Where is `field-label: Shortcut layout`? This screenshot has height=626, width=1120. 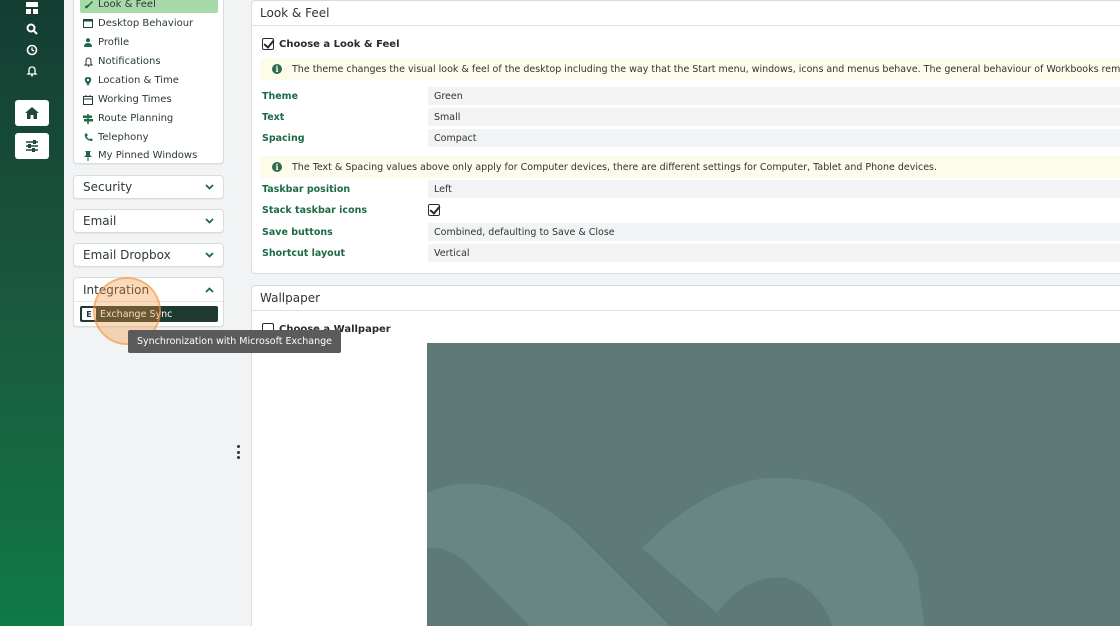 field-label: Shortcut layout is located at coordinates (303, 253).